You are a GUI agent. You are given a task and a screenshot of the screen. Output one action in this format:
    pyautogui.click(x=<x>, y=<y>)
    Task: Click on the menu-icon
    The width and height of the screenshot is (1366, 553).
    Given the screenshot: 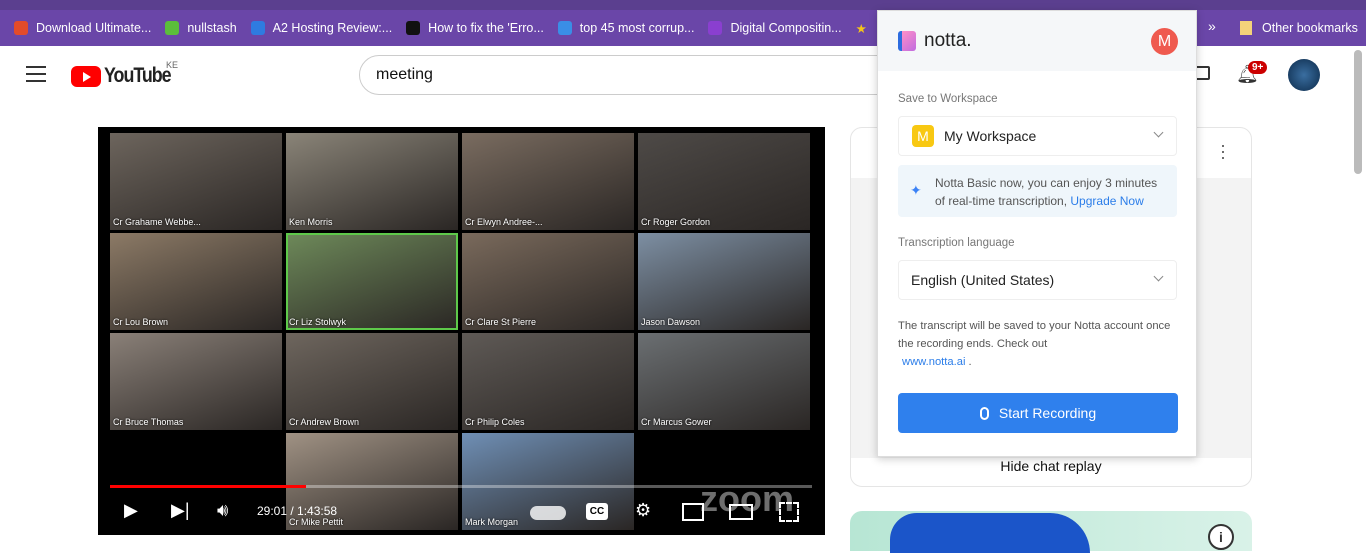 What is the action you would take?
    pyautogui.click(x=36, y=74)
    